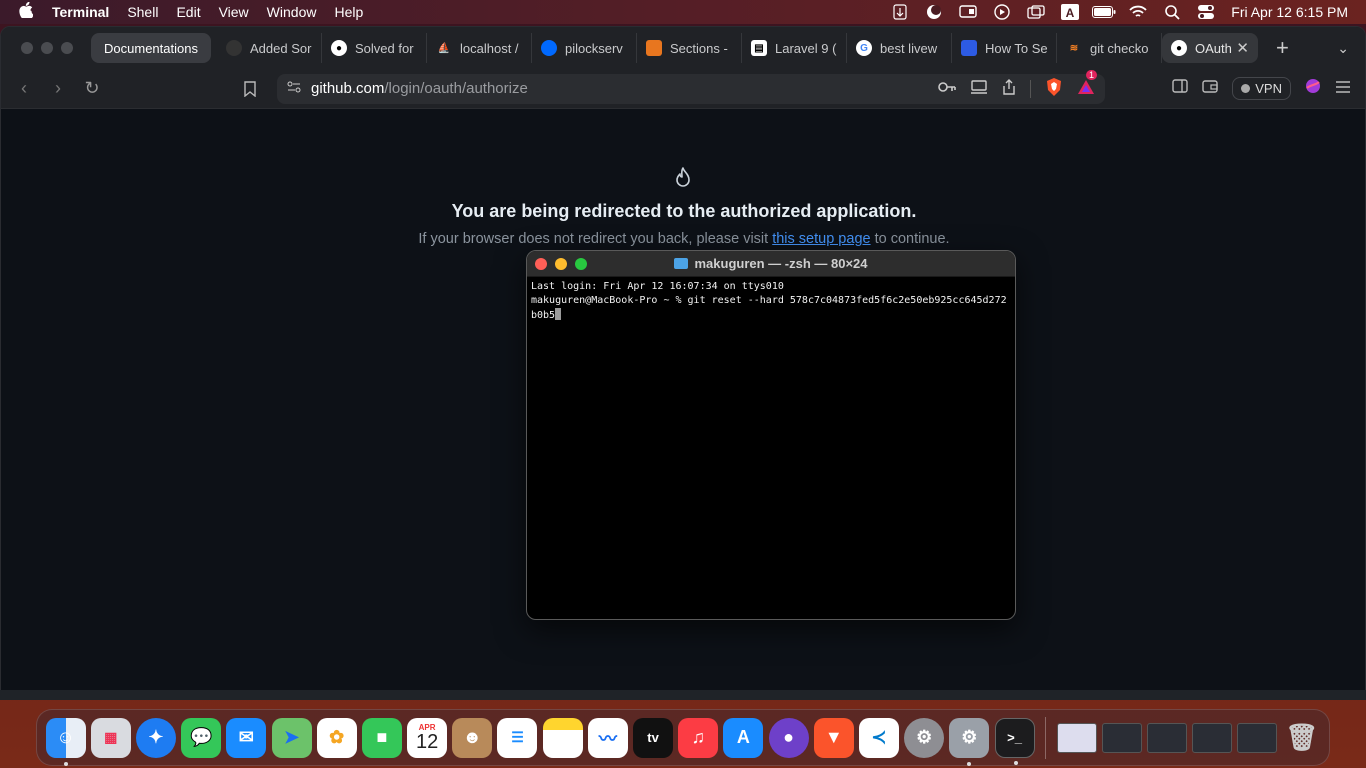 The image size is (1366, 768). I want to click on close-tab-icon: ✕, so click(1242, 48).